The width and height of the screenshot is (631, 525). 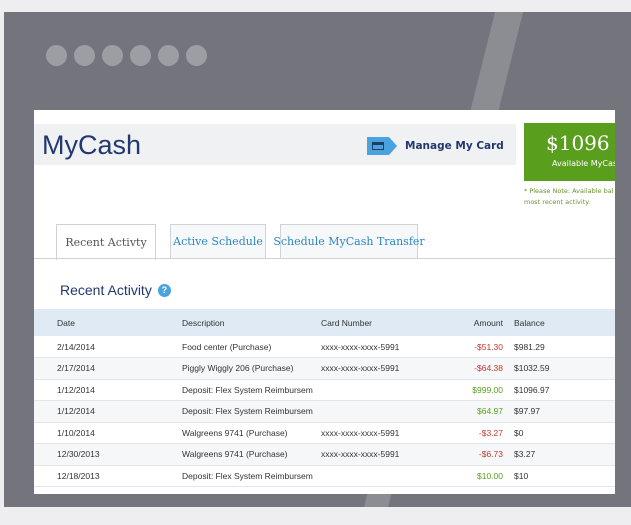 I want to click on cell-balance: $1096.97, so click(x=532, y=389).